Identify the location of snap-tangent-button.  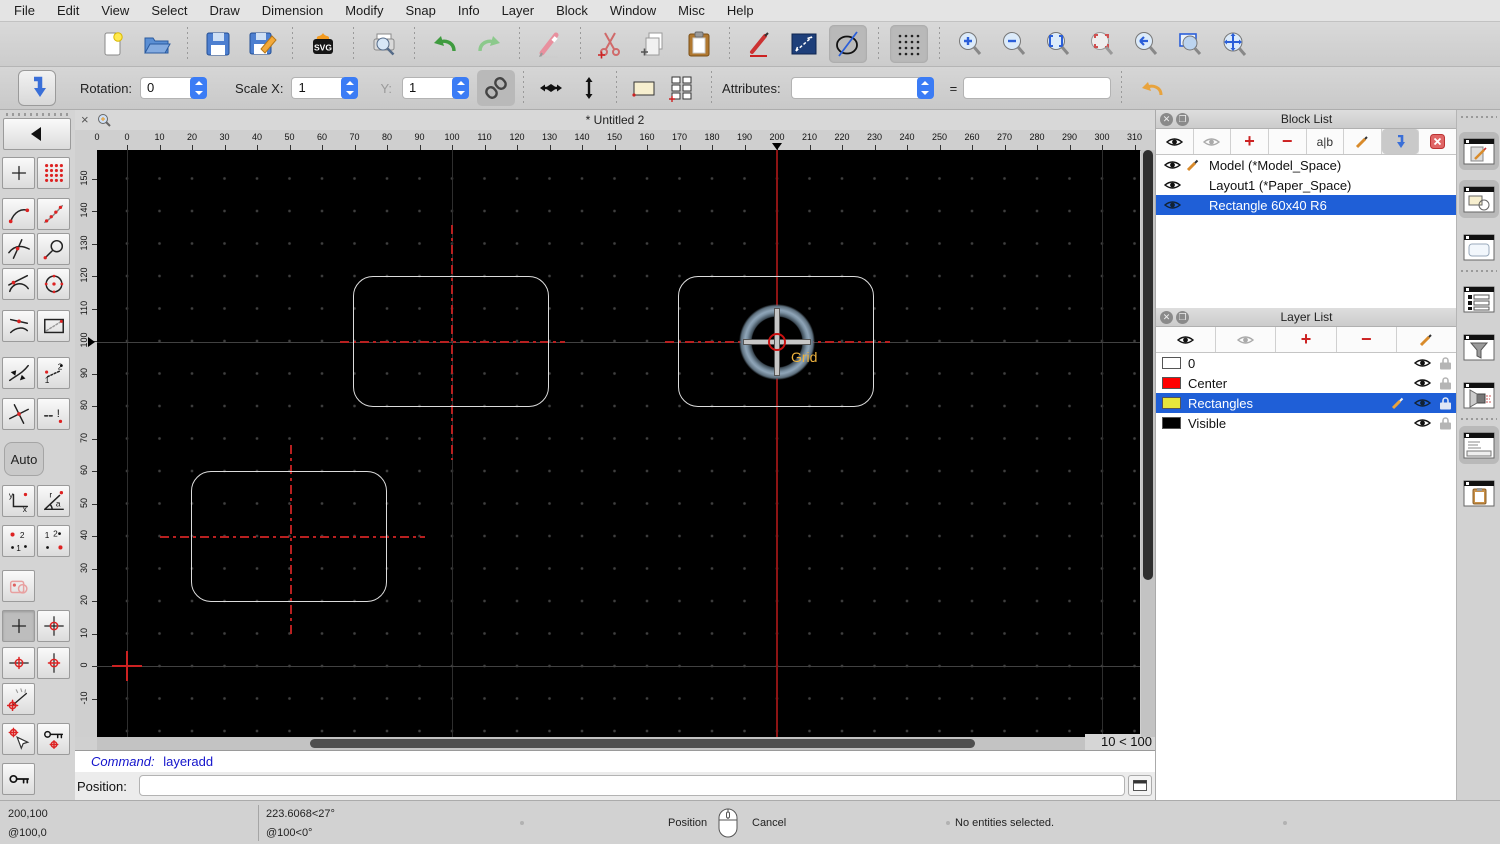
(18, 284).